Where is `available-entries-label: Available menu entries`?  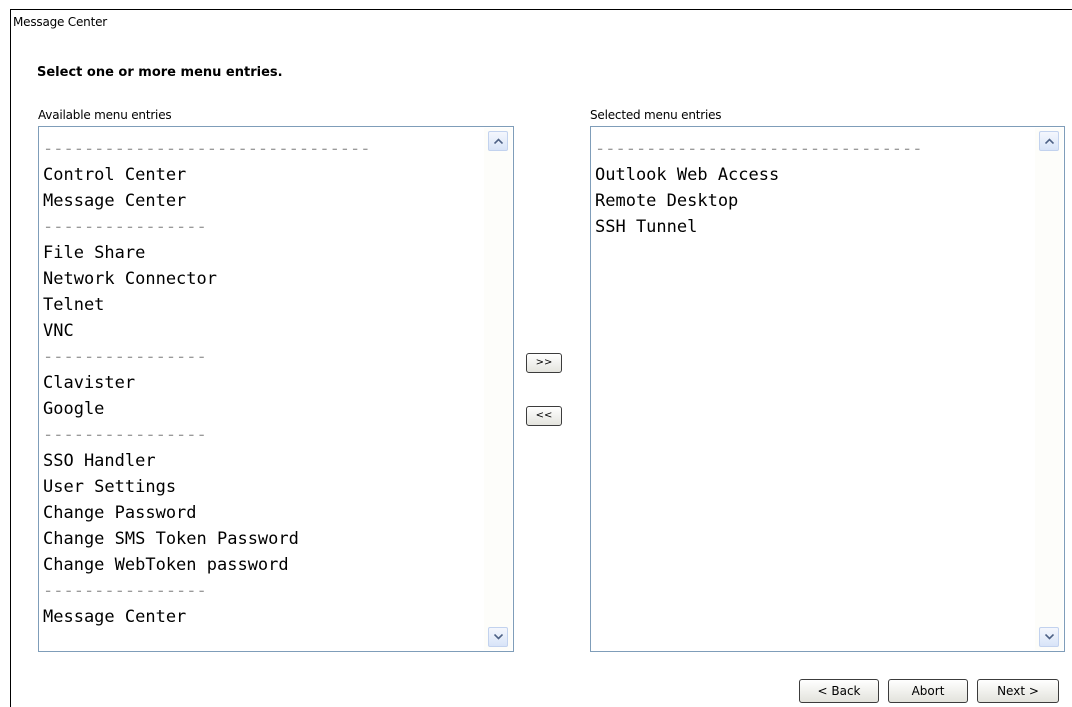 available-entries-label: Available menu entries is located at coordinates (105, 115).